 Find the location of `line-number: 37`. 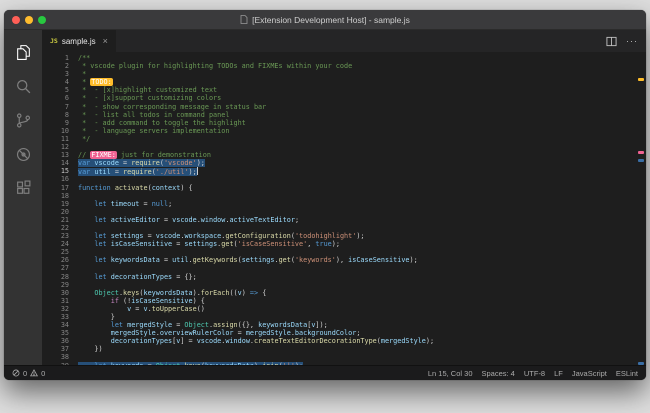

line-number: 37 is located at coordinates (64, 349).